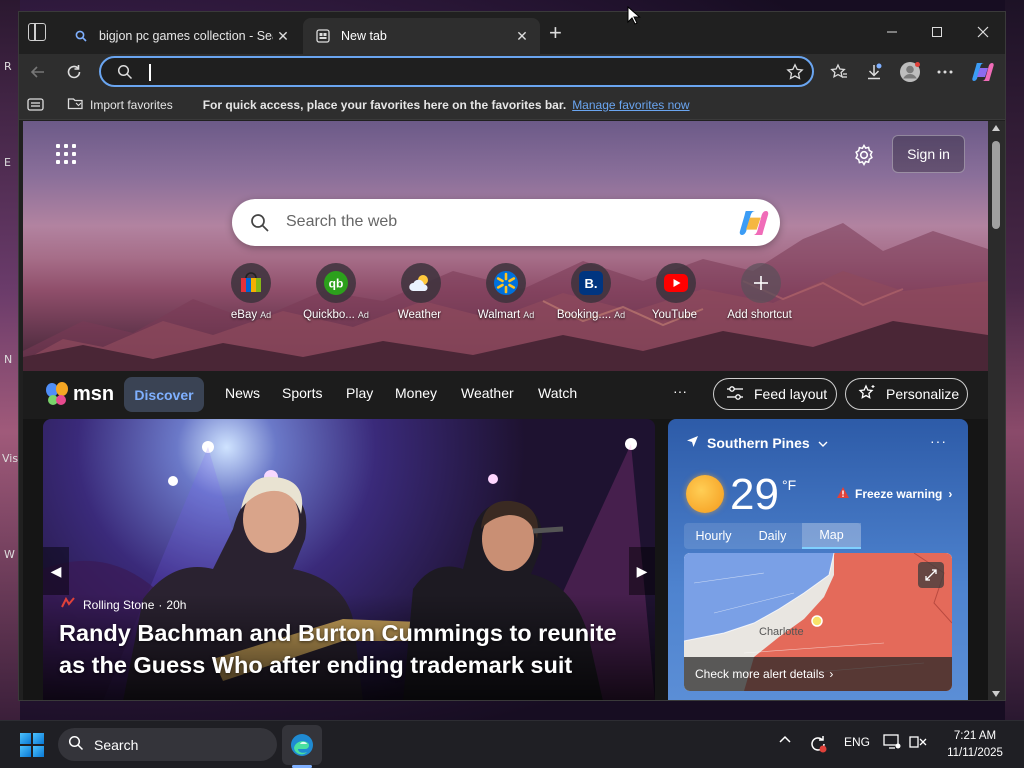 This screenshot has height=768, width=1024. Describe the element at coordinates (555, 33) in the screenshot. I see `new-tab-button: +` at that location.